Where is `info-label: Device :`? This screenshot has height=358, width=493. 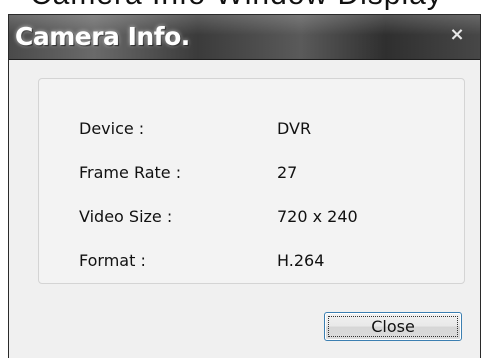
info-label: Device : is located at coordinates (112, 128).